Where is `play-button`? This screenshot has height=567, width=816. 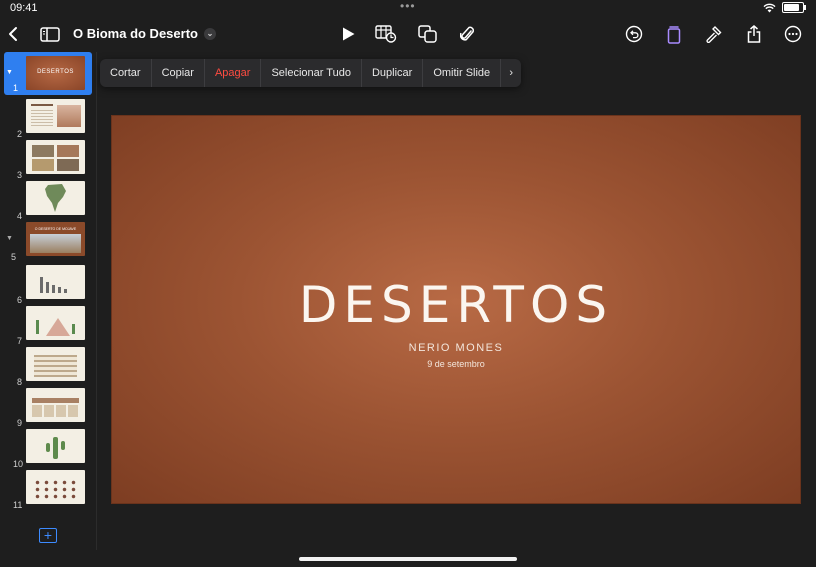 play-button is located at coordinates (348, 34).